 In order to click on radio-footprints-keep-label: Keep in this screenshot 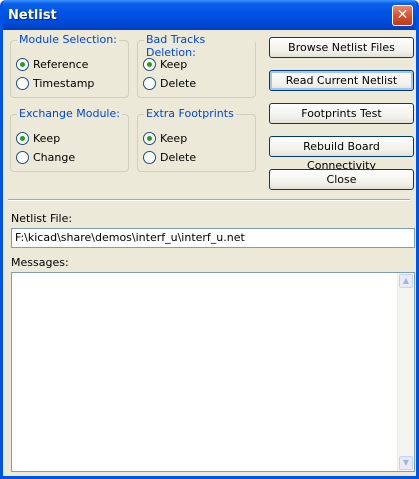, I will do `click(174, 138)`.